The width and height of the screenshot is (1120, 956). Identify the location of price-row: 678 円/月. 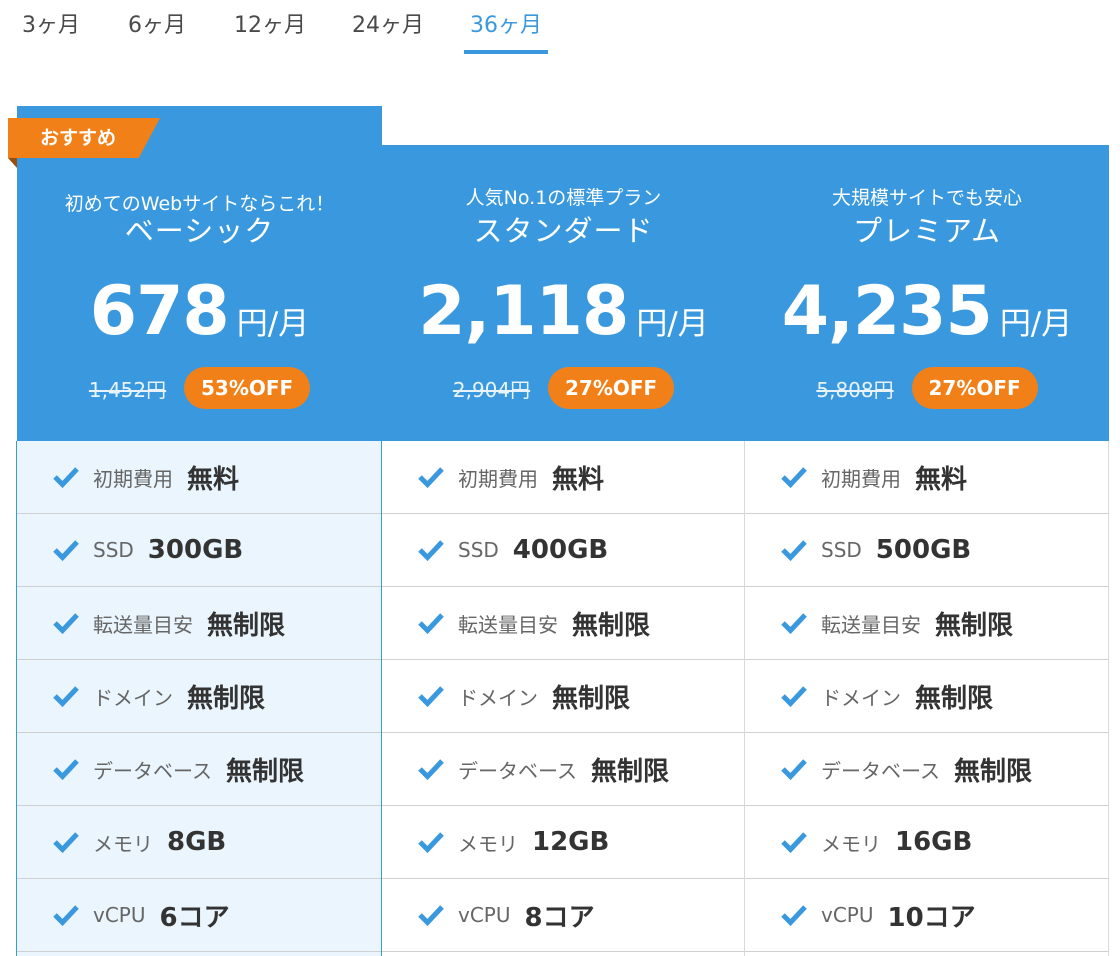
(199, 312).